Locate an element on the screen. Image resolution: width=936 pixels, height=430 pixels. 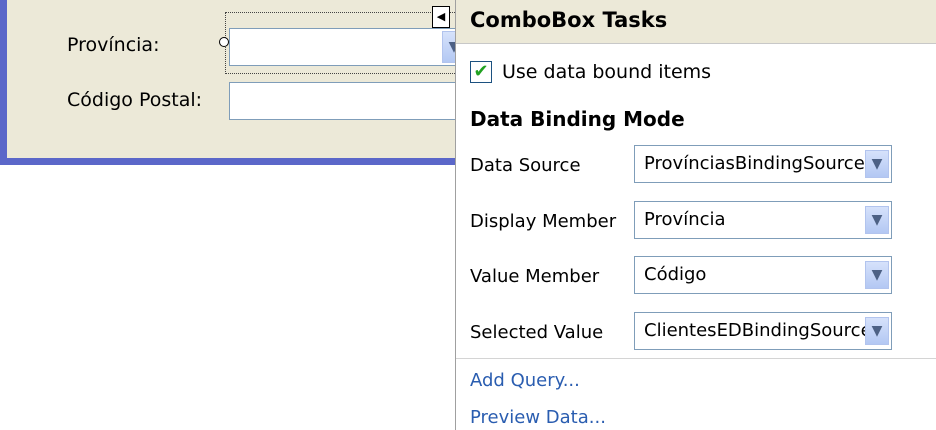
selected-value-label: Selected Value is located at coordinates (537, 332).